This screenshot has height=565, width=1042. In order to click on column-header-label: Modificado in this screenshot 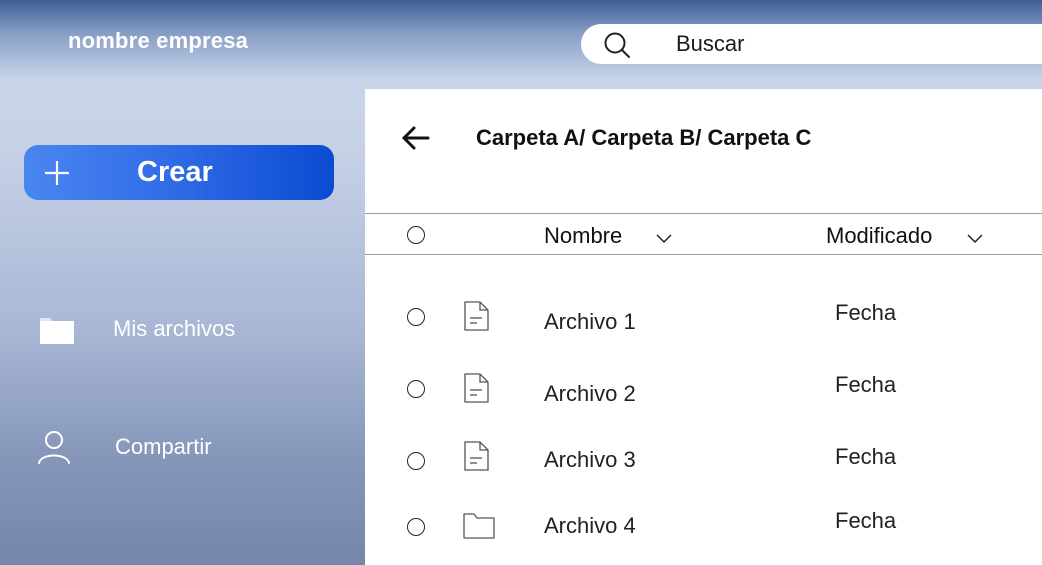, I will do `click(879, 235)`.